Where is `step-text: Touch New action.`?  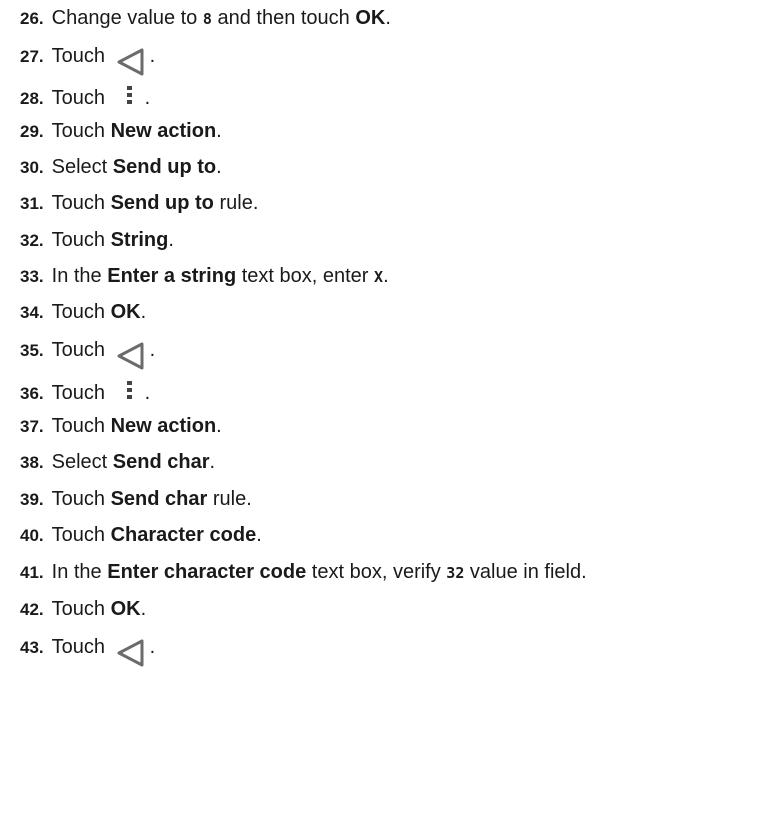
step-text: Touch New action. is located at coordinates (137, 426).